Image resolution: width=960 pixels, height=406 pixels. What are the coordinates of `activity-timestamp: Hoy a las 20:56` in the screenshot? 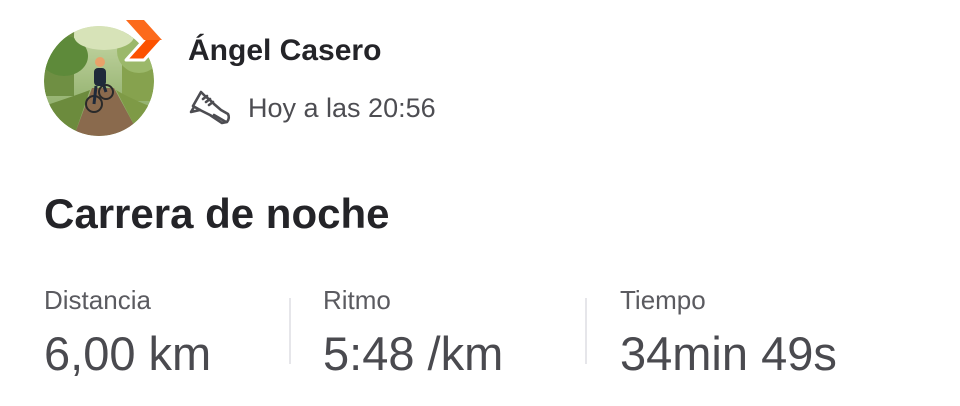 It's located at (342, 107).